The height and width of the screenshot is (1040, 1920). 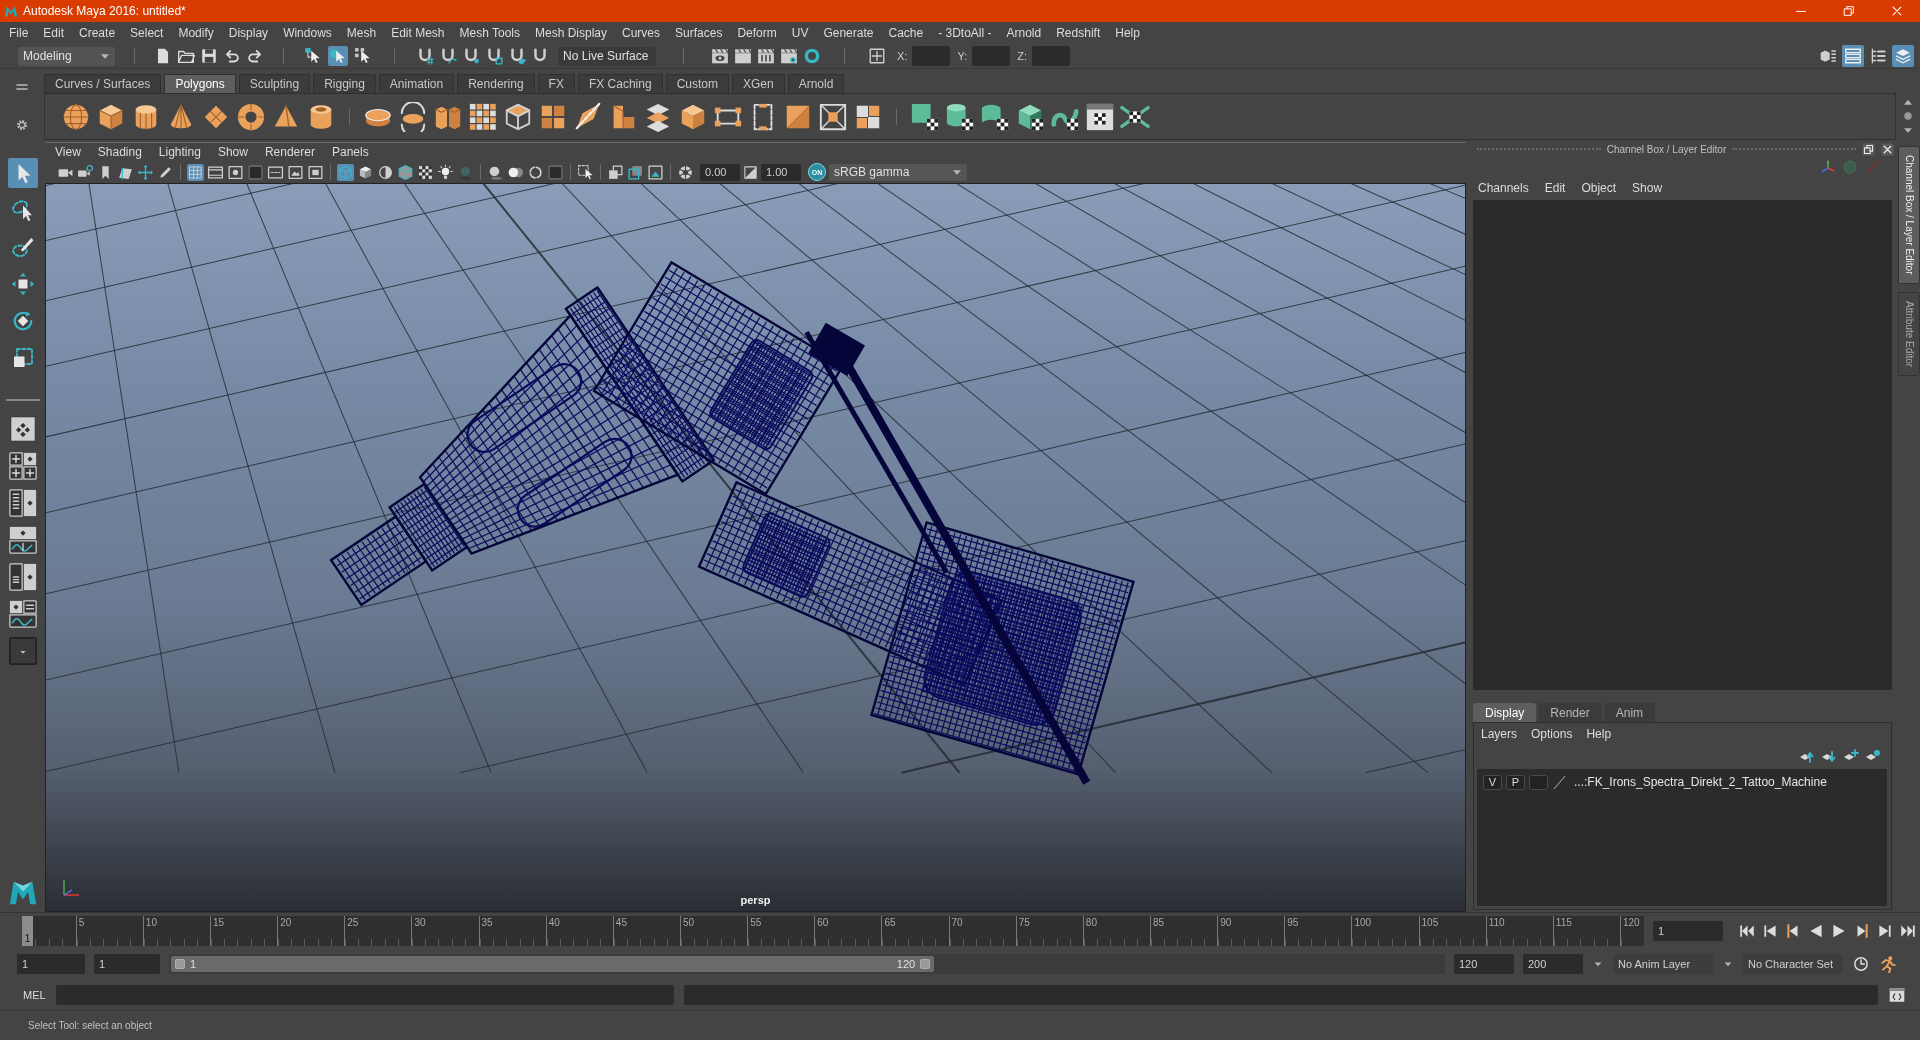 I want to click on clapboard-dot-icon, so click(x=789, y=56).